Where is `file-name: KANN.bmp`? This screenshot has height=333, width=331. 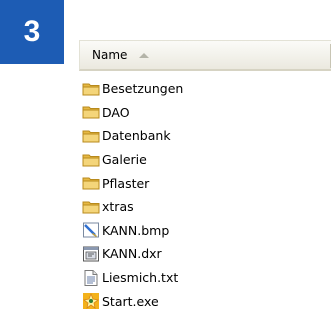 file-name: KANN.bmp is located at coordinates (136, 230).